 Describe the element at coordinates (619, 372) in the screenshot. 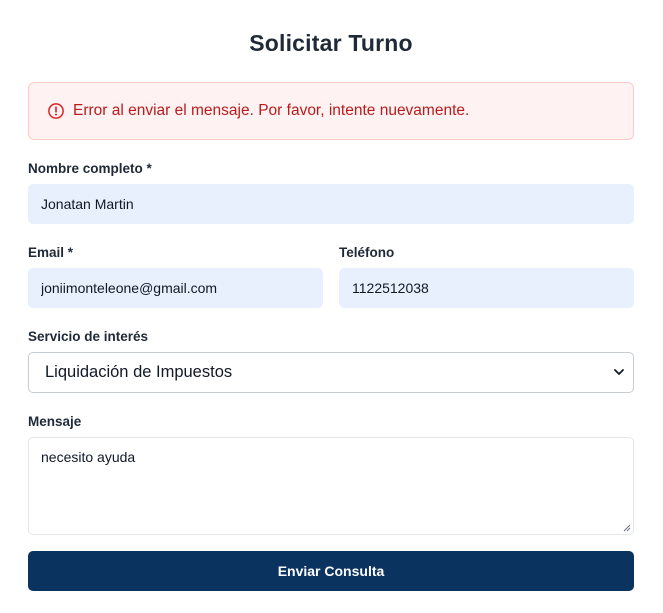

I see `chevron-down-icon` at that location.